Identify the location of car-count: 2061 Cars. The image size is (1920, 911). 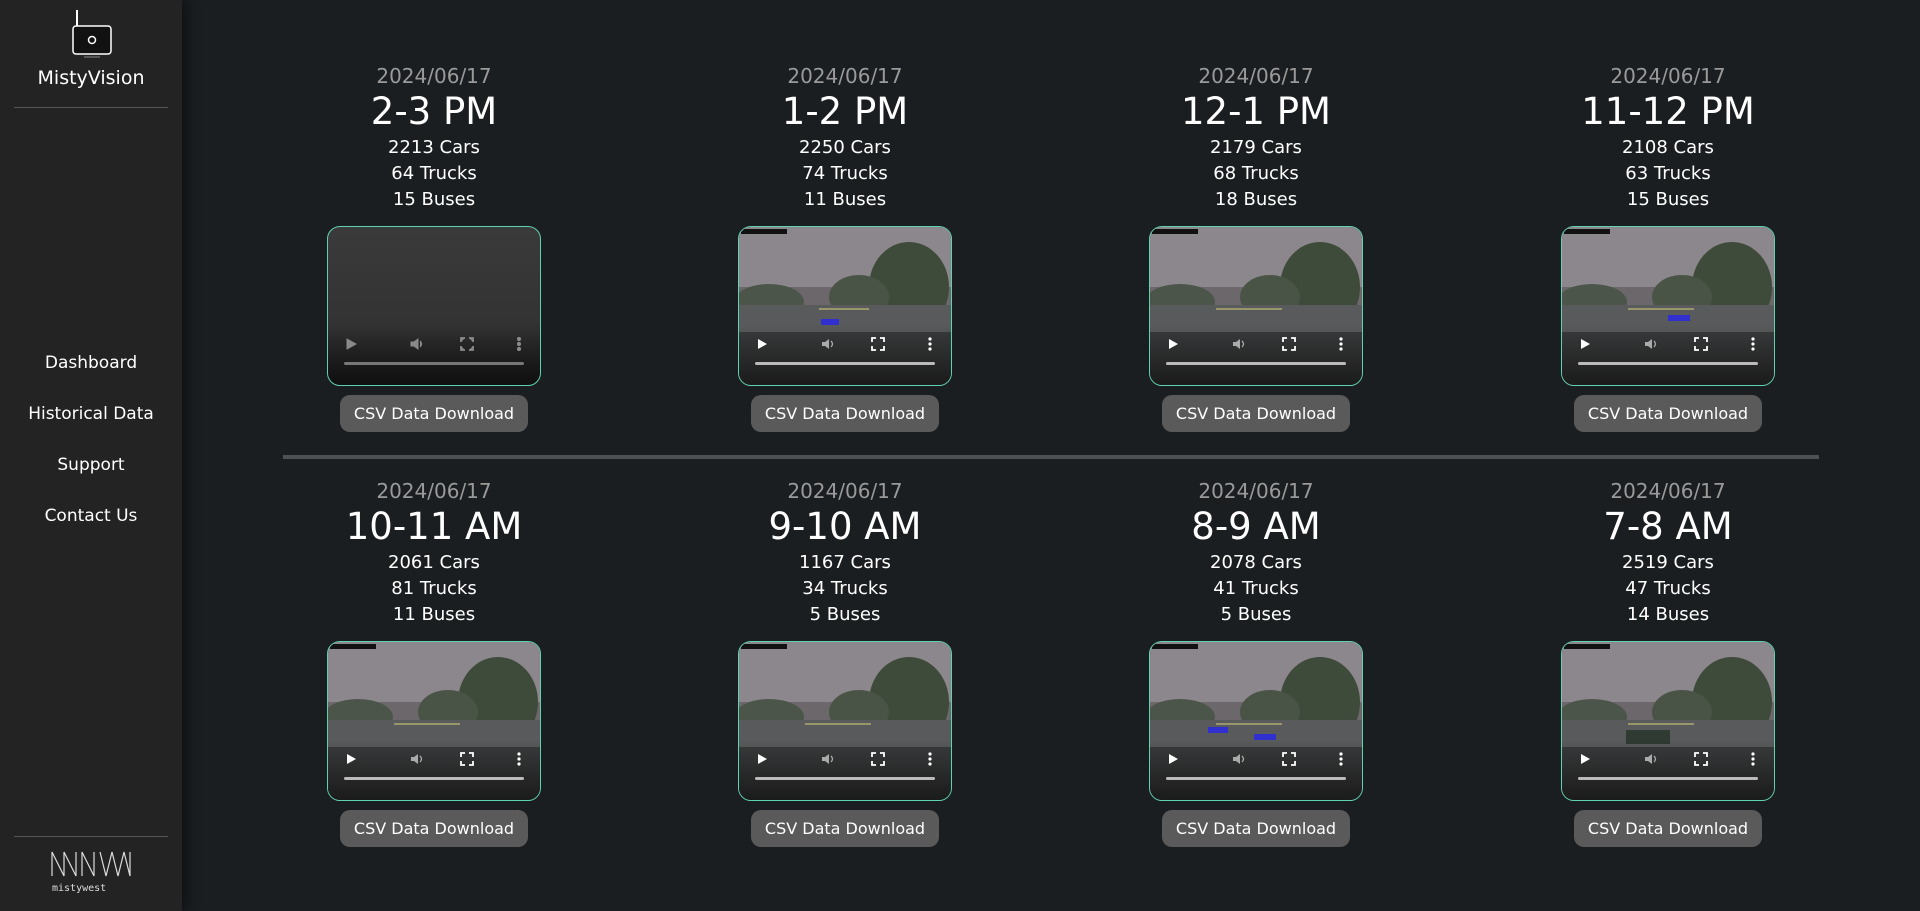
(434, 562).